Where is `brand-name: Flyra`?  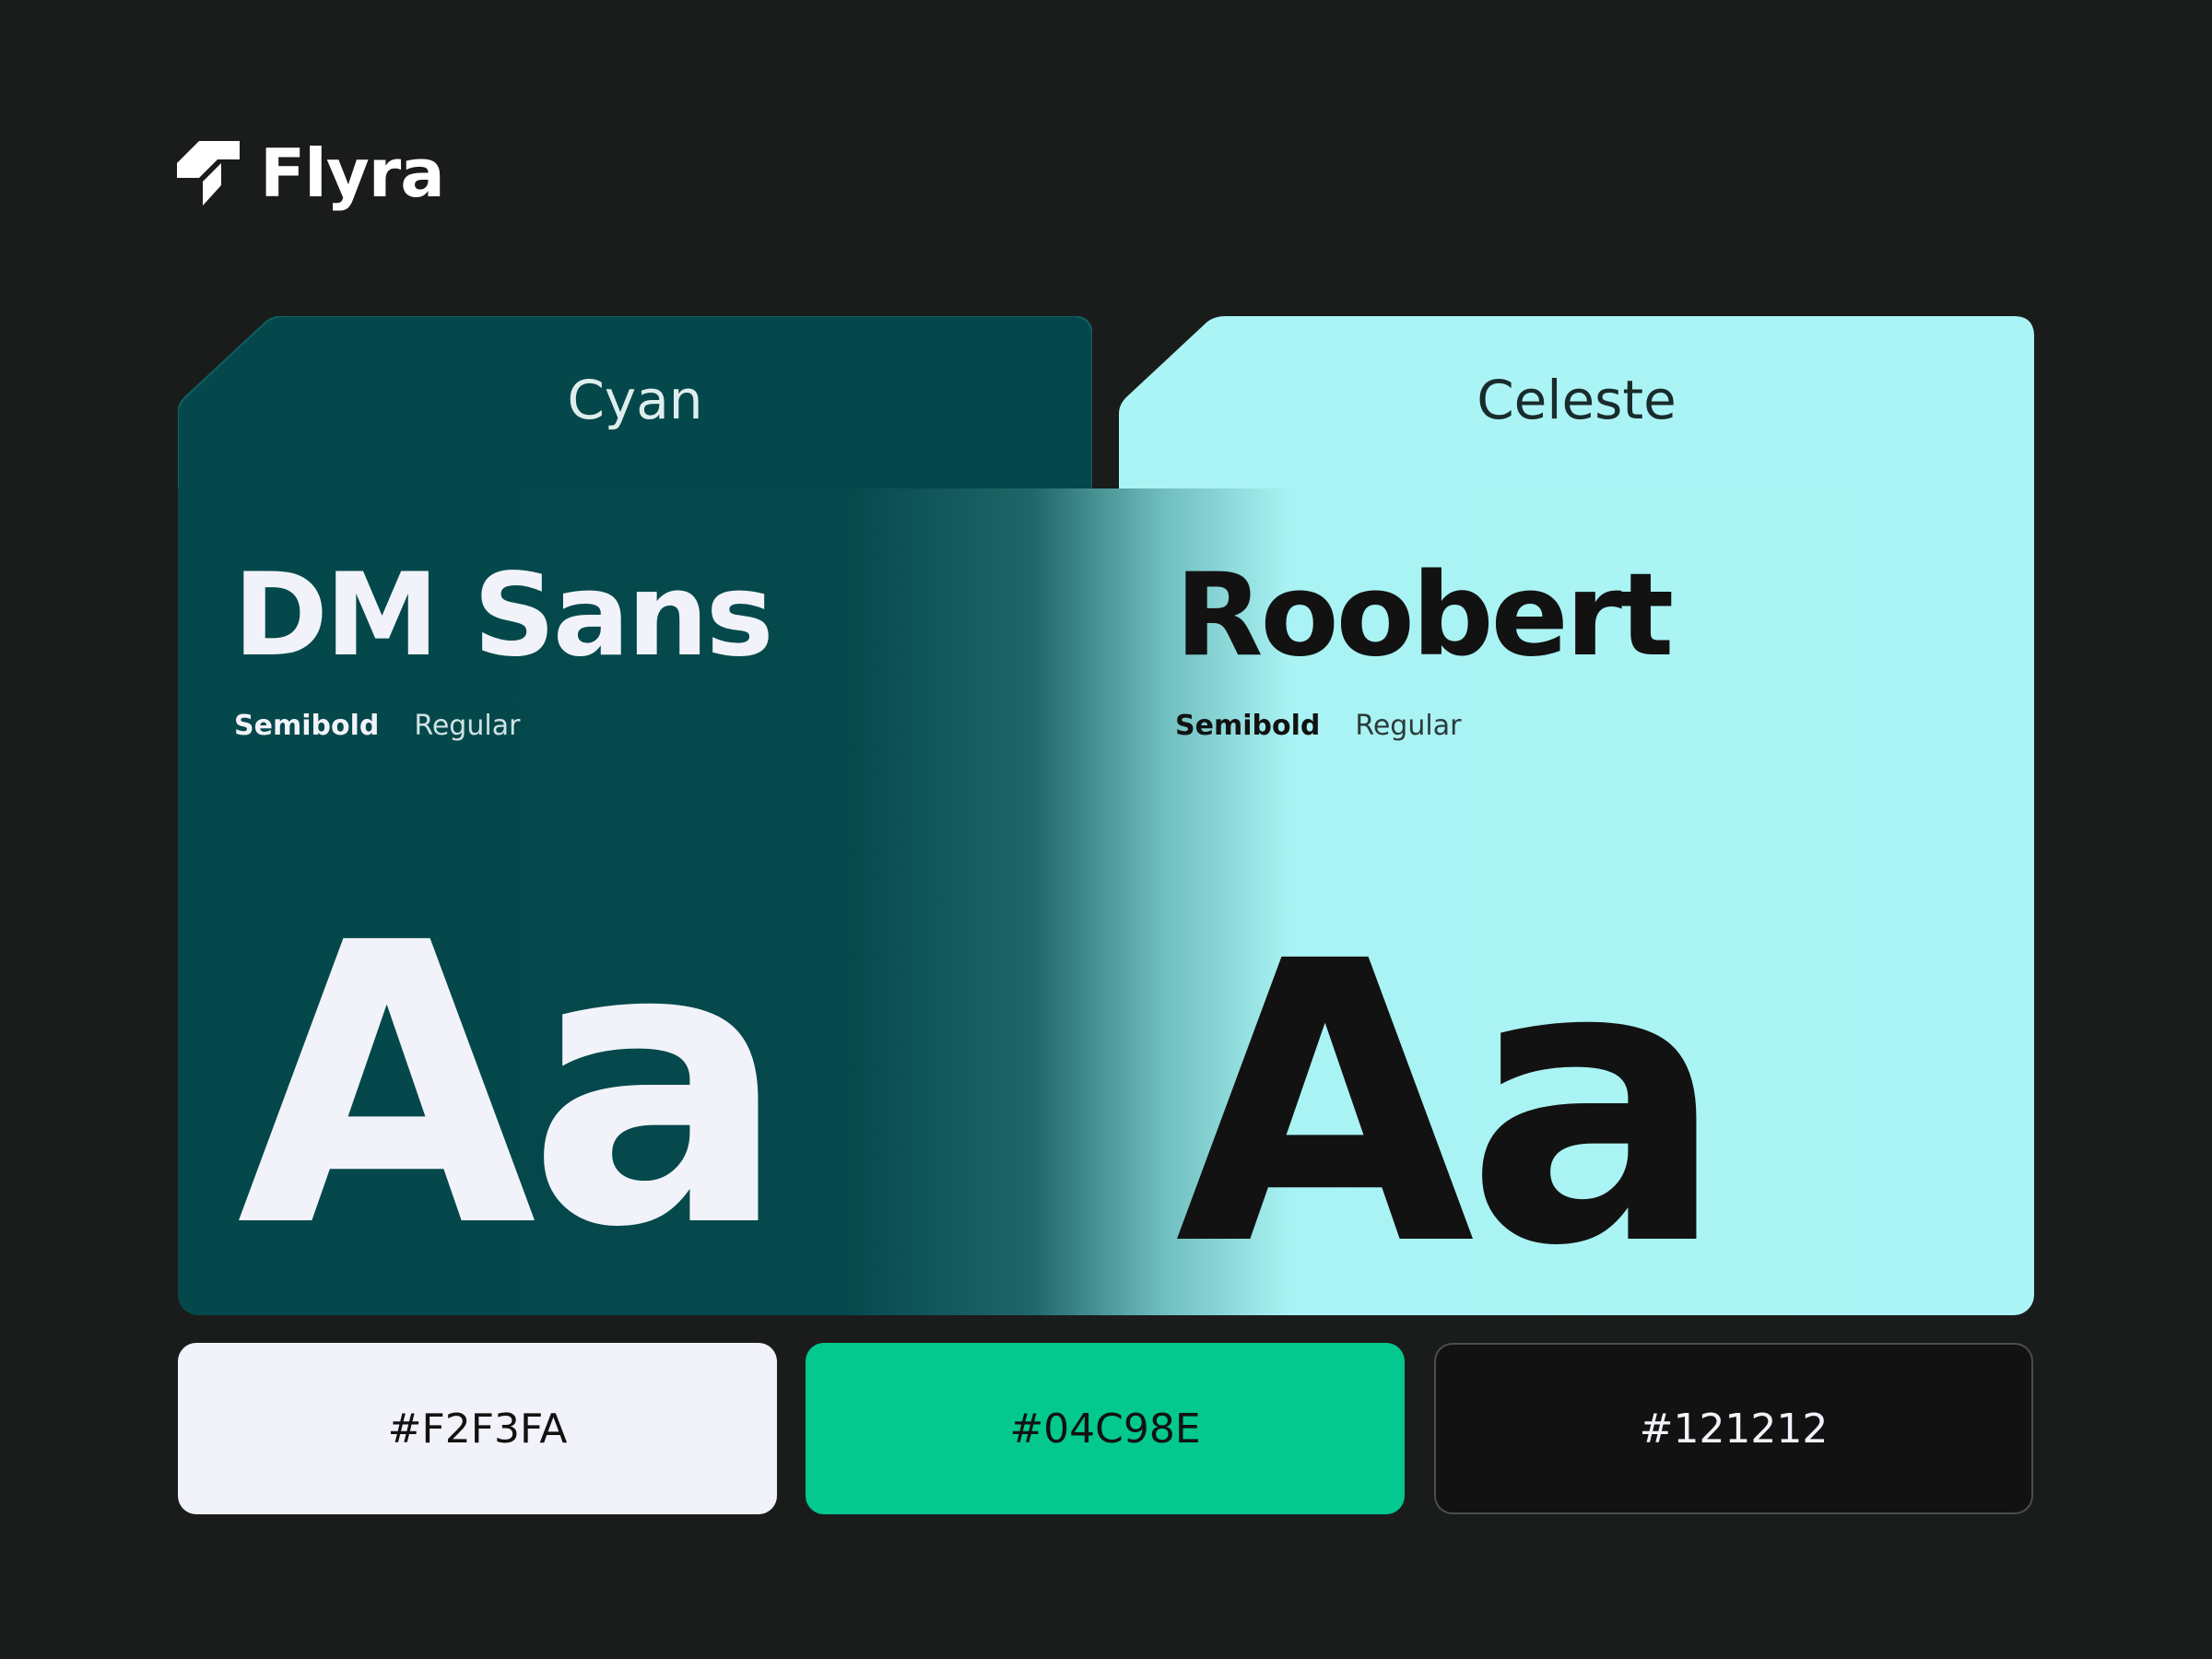 brand-name: Flyra is located at coordinates (352, 173).